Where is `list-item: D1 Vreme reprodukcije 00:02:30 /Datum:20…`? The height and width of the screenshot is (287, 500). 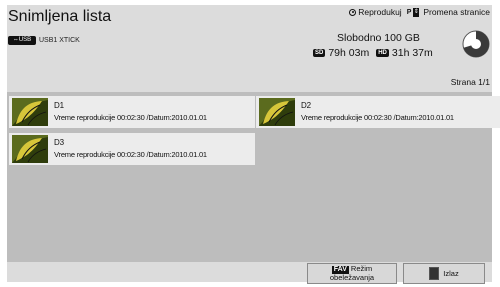 list-item: D1 Vreme reprodukcije 00:02:30 /Datum:20… is located at coordinates (132, 112).